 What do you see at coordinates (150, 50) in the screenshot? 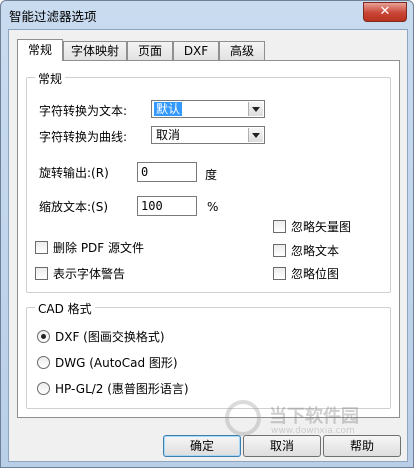
I see `tab-page: 页面` at bounding box center [150, 50].